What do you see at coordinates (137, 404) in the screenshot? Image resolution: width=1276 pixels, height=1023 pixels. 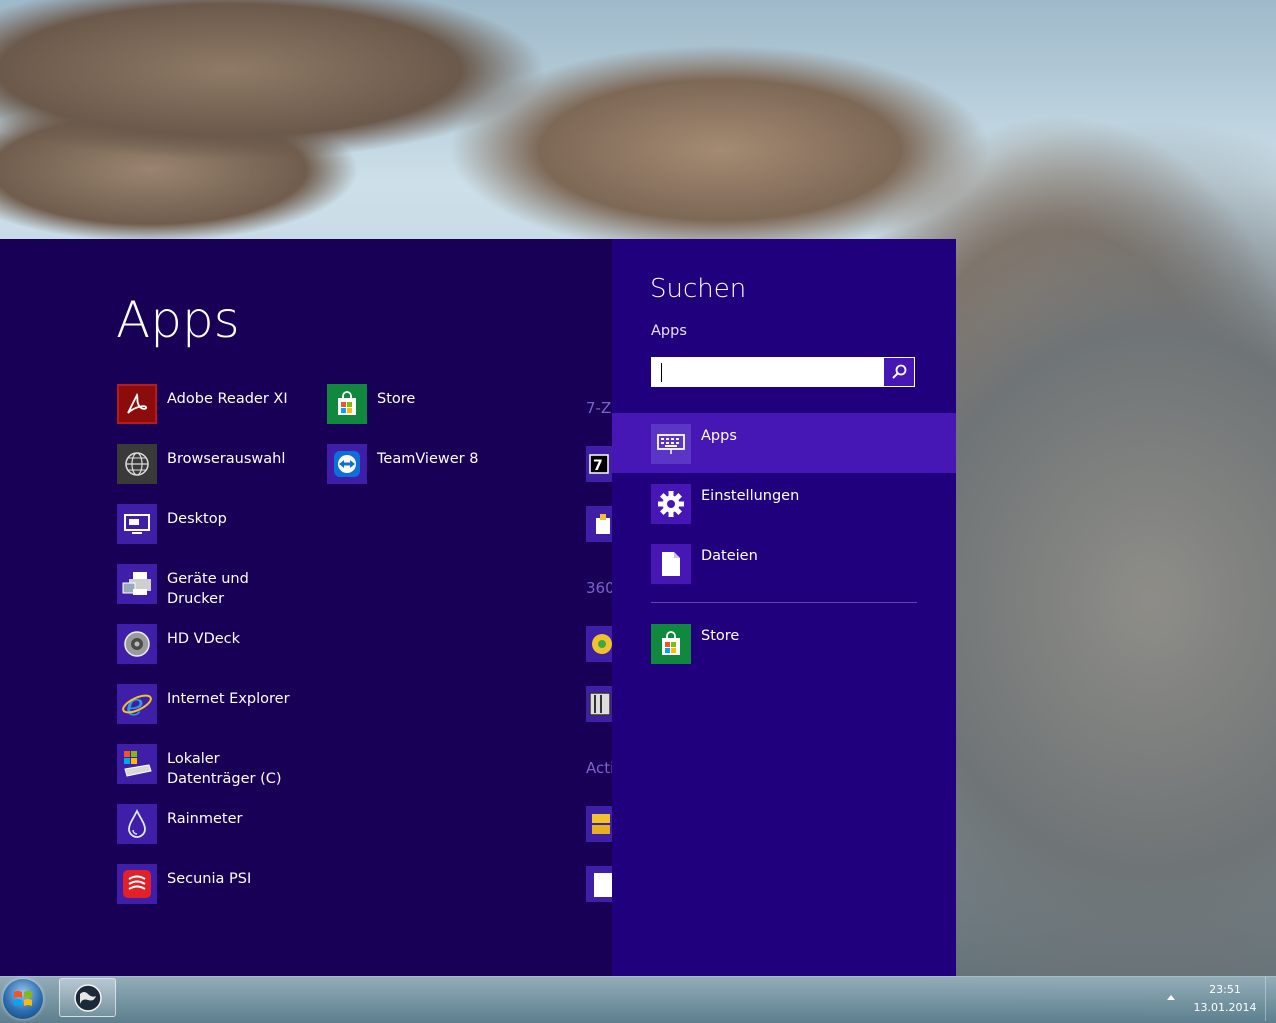 I see `adobe-reader-icon` at bounding box center [137, 404].